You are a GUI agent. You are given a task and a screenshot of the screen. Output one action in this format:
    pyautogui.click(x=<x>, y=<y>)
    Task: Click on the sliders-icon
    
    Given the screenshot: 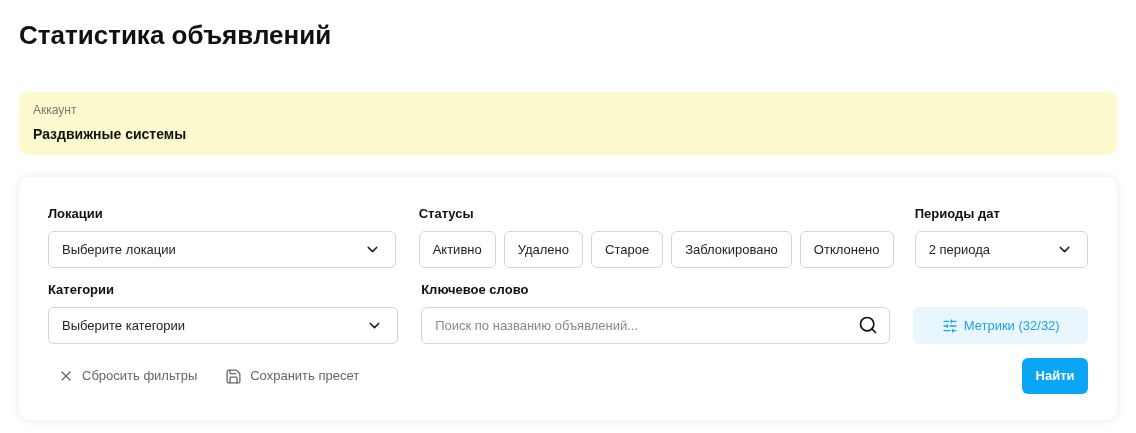 What is the action you would take?
    pyautogui.click(x=949, y=325)
    